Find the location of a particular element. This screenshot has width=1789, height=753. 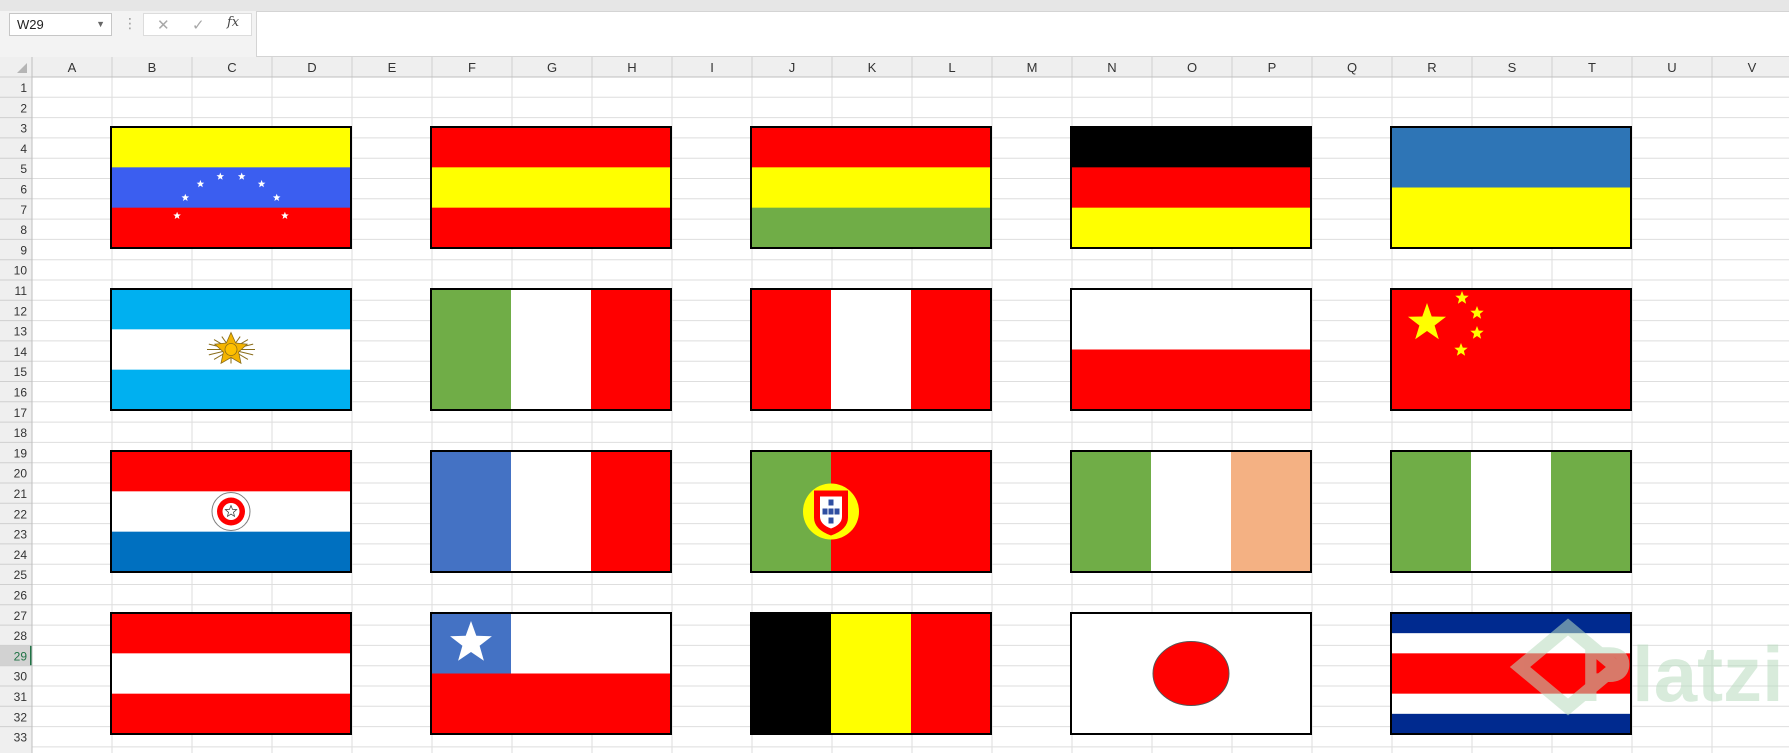

column-header-V: V is located at coordinates (1752, 67).